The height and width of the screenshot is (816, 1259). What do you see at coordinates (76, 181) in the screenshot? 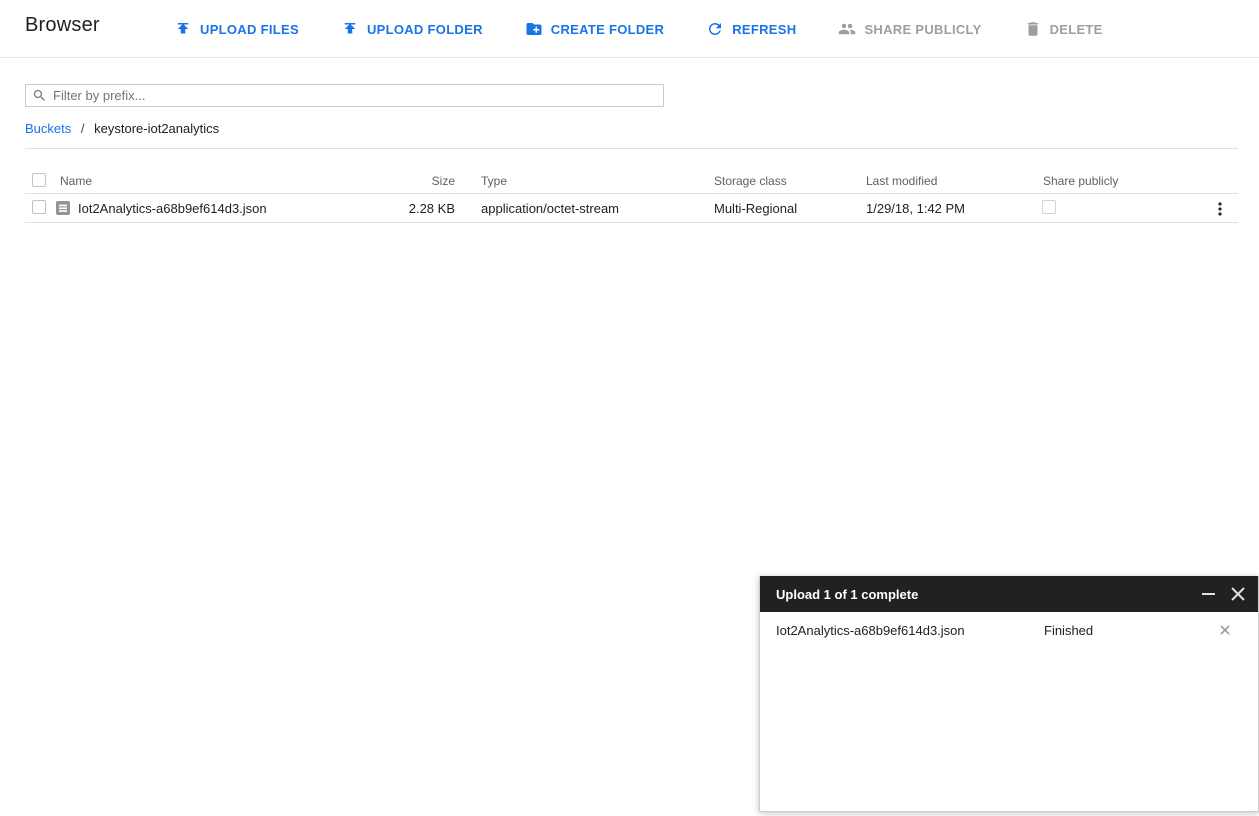
I see `column-header-name: Name` at bounding box center [76, 181].